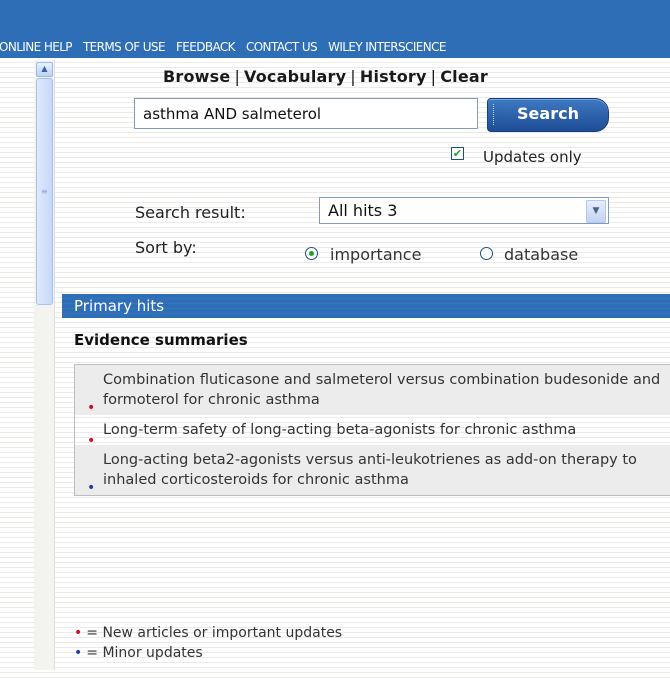 The image size is (670, 678). I want to click on tool-links: Browse | Vocabulary | History | Clear, so click(325, 76).